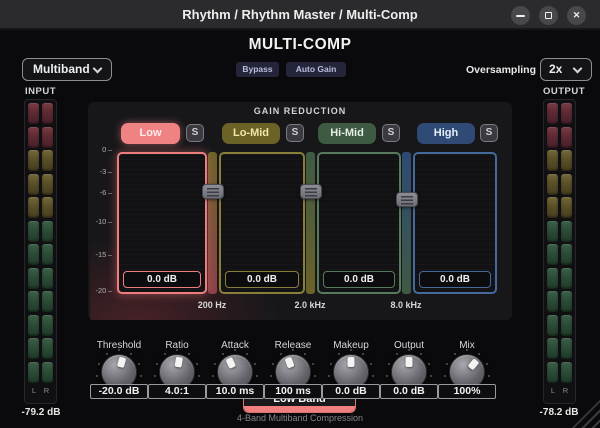 Image resolution: width=600 pixels, height=428 pixels. Describe the element at coordinates (455, 279) in the screenshot. I see `band-reduction-value-high: 0.0 dB` at that location.